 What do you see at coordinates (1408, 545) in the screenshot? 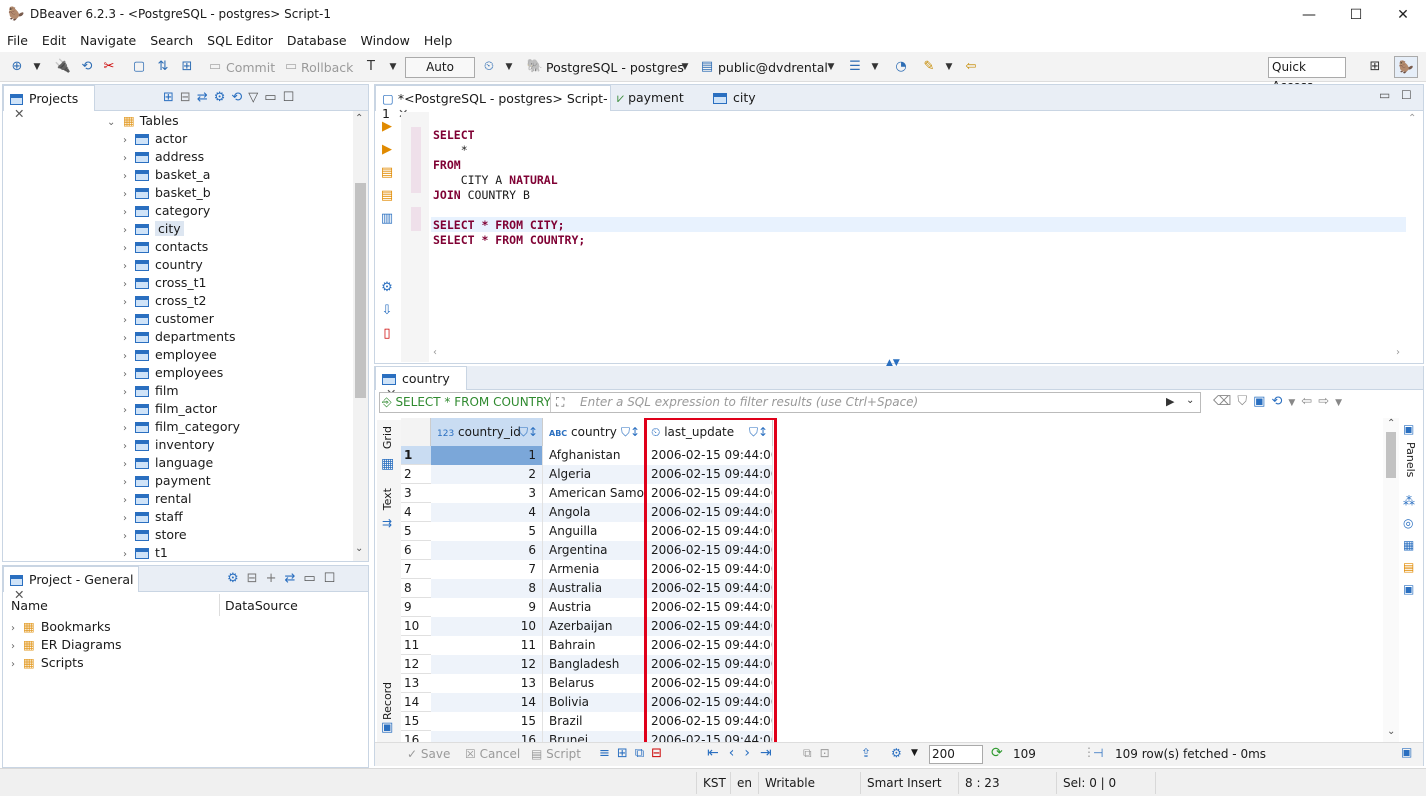
I see `grouping-icon: ▦` at bounding box center [1408, 545].